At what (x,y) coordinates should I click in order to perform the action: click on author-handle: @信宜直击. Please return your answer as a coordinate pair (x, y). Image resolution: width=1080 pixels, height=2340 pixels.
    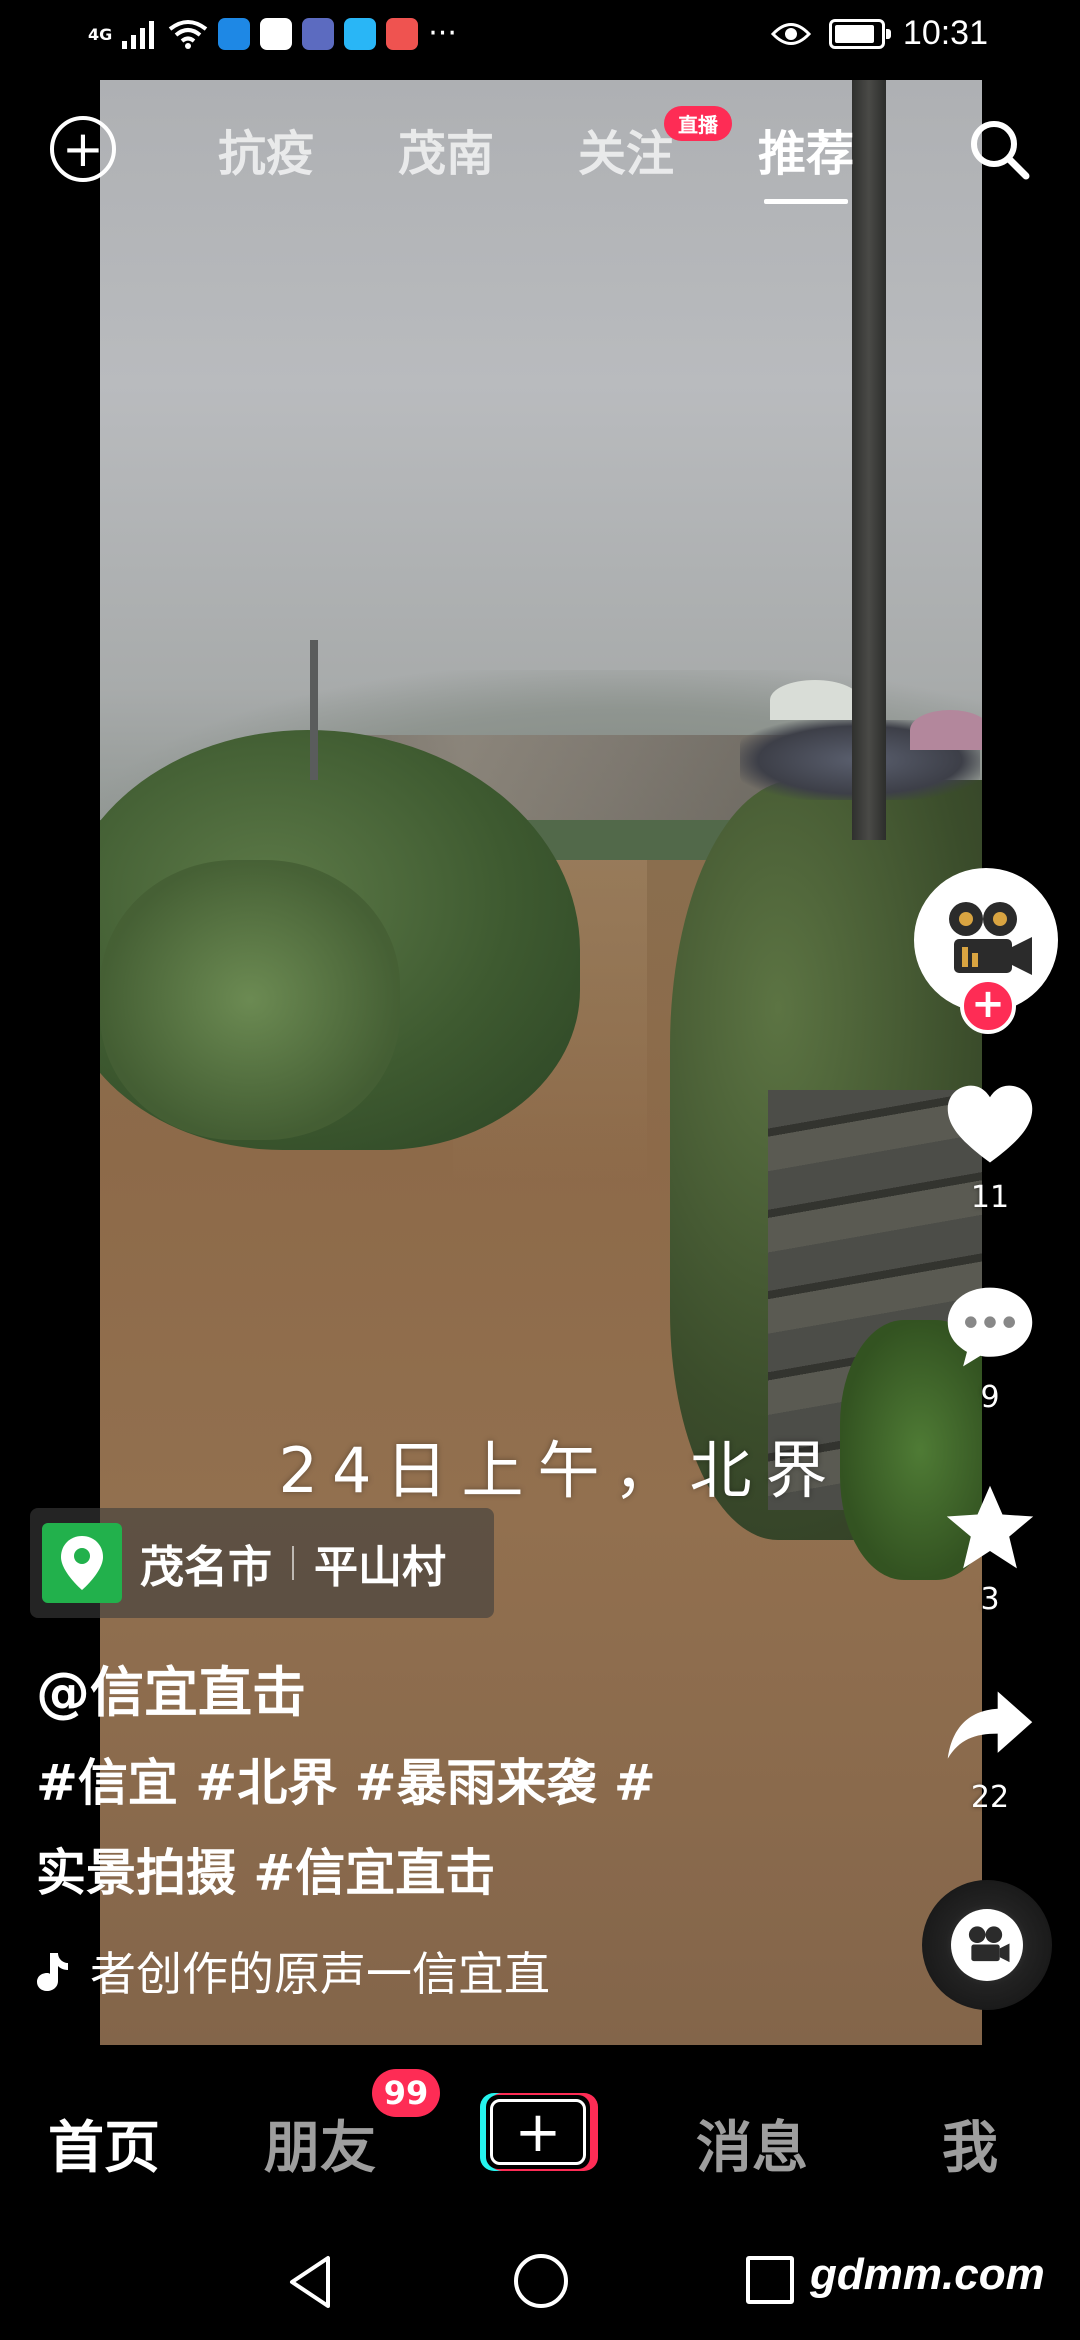
    Looking at the image, I should click on (171, 1687).